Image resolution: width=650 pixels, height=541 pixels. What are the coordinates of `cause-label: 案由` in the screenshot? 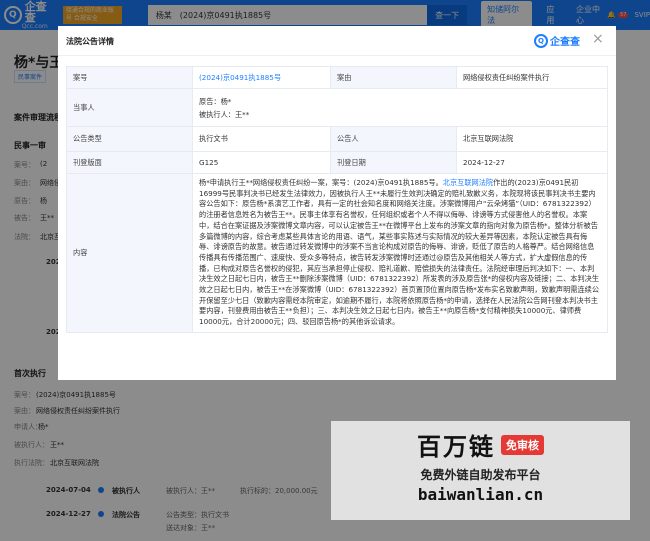 It's located at (393, 77).